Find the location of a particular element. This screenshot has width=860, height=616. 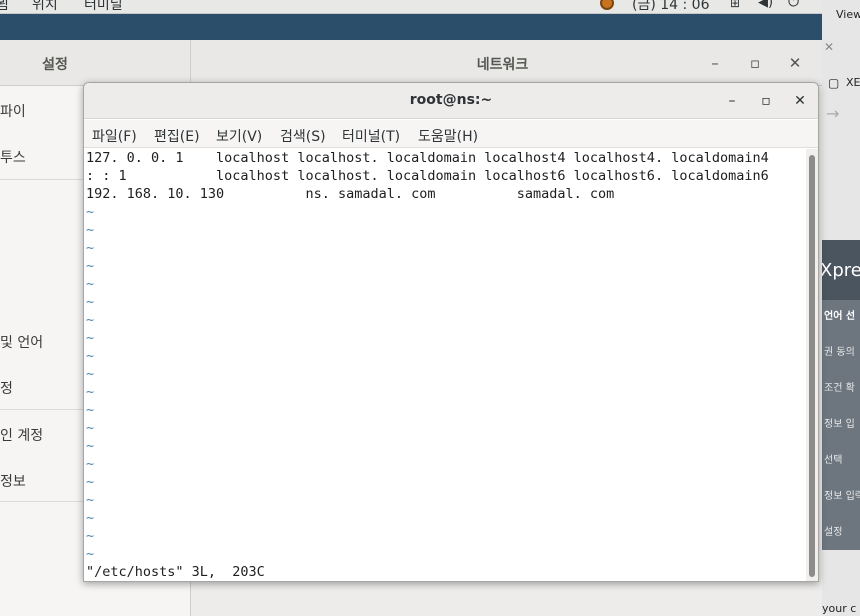

volume-icon: ◀) is located at coordinates (765, 5).